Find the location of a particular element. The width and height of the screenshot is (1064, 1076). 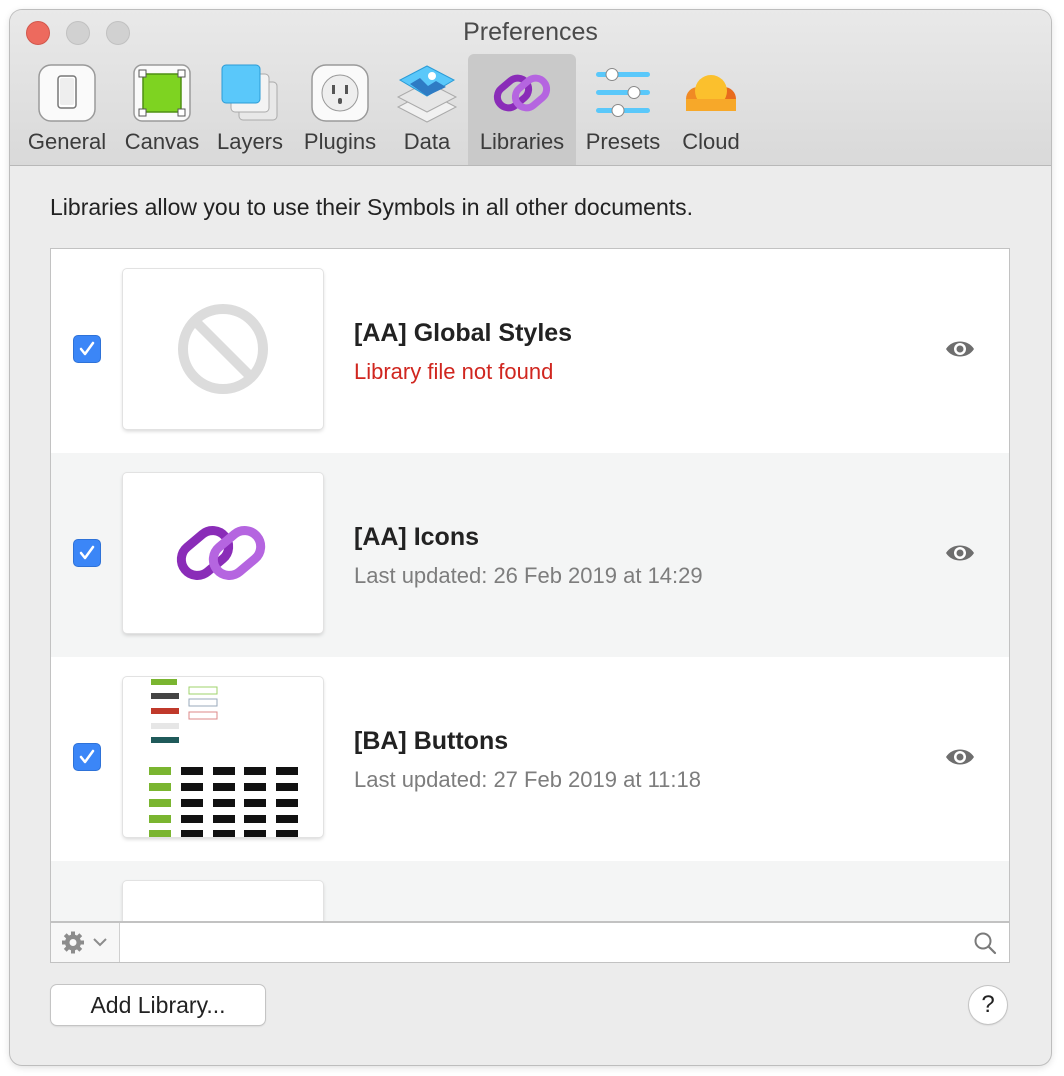

gear-menu-button is located at coordinates (85, 942).